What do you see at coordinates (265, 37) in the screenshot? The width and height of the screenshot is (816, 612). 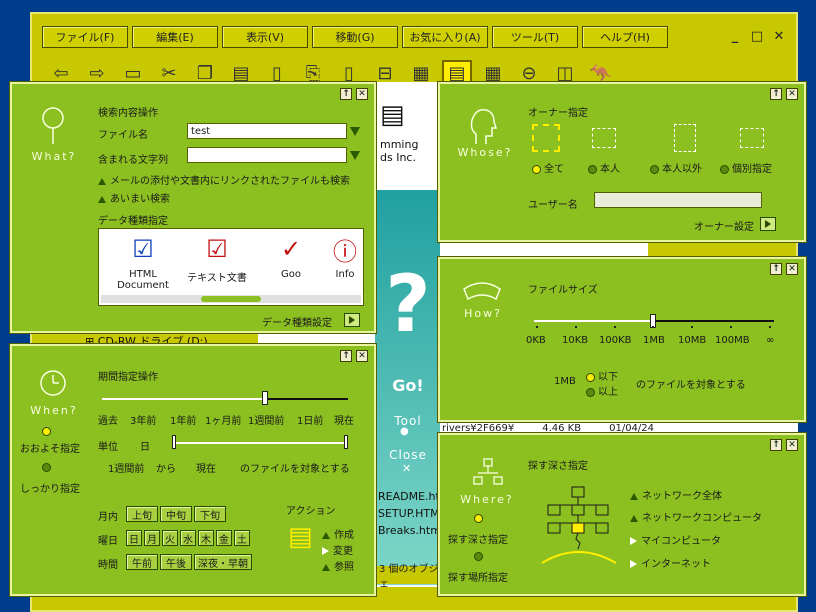 I see `menu-view: 表示(V)` at bounding box center [265, 37].